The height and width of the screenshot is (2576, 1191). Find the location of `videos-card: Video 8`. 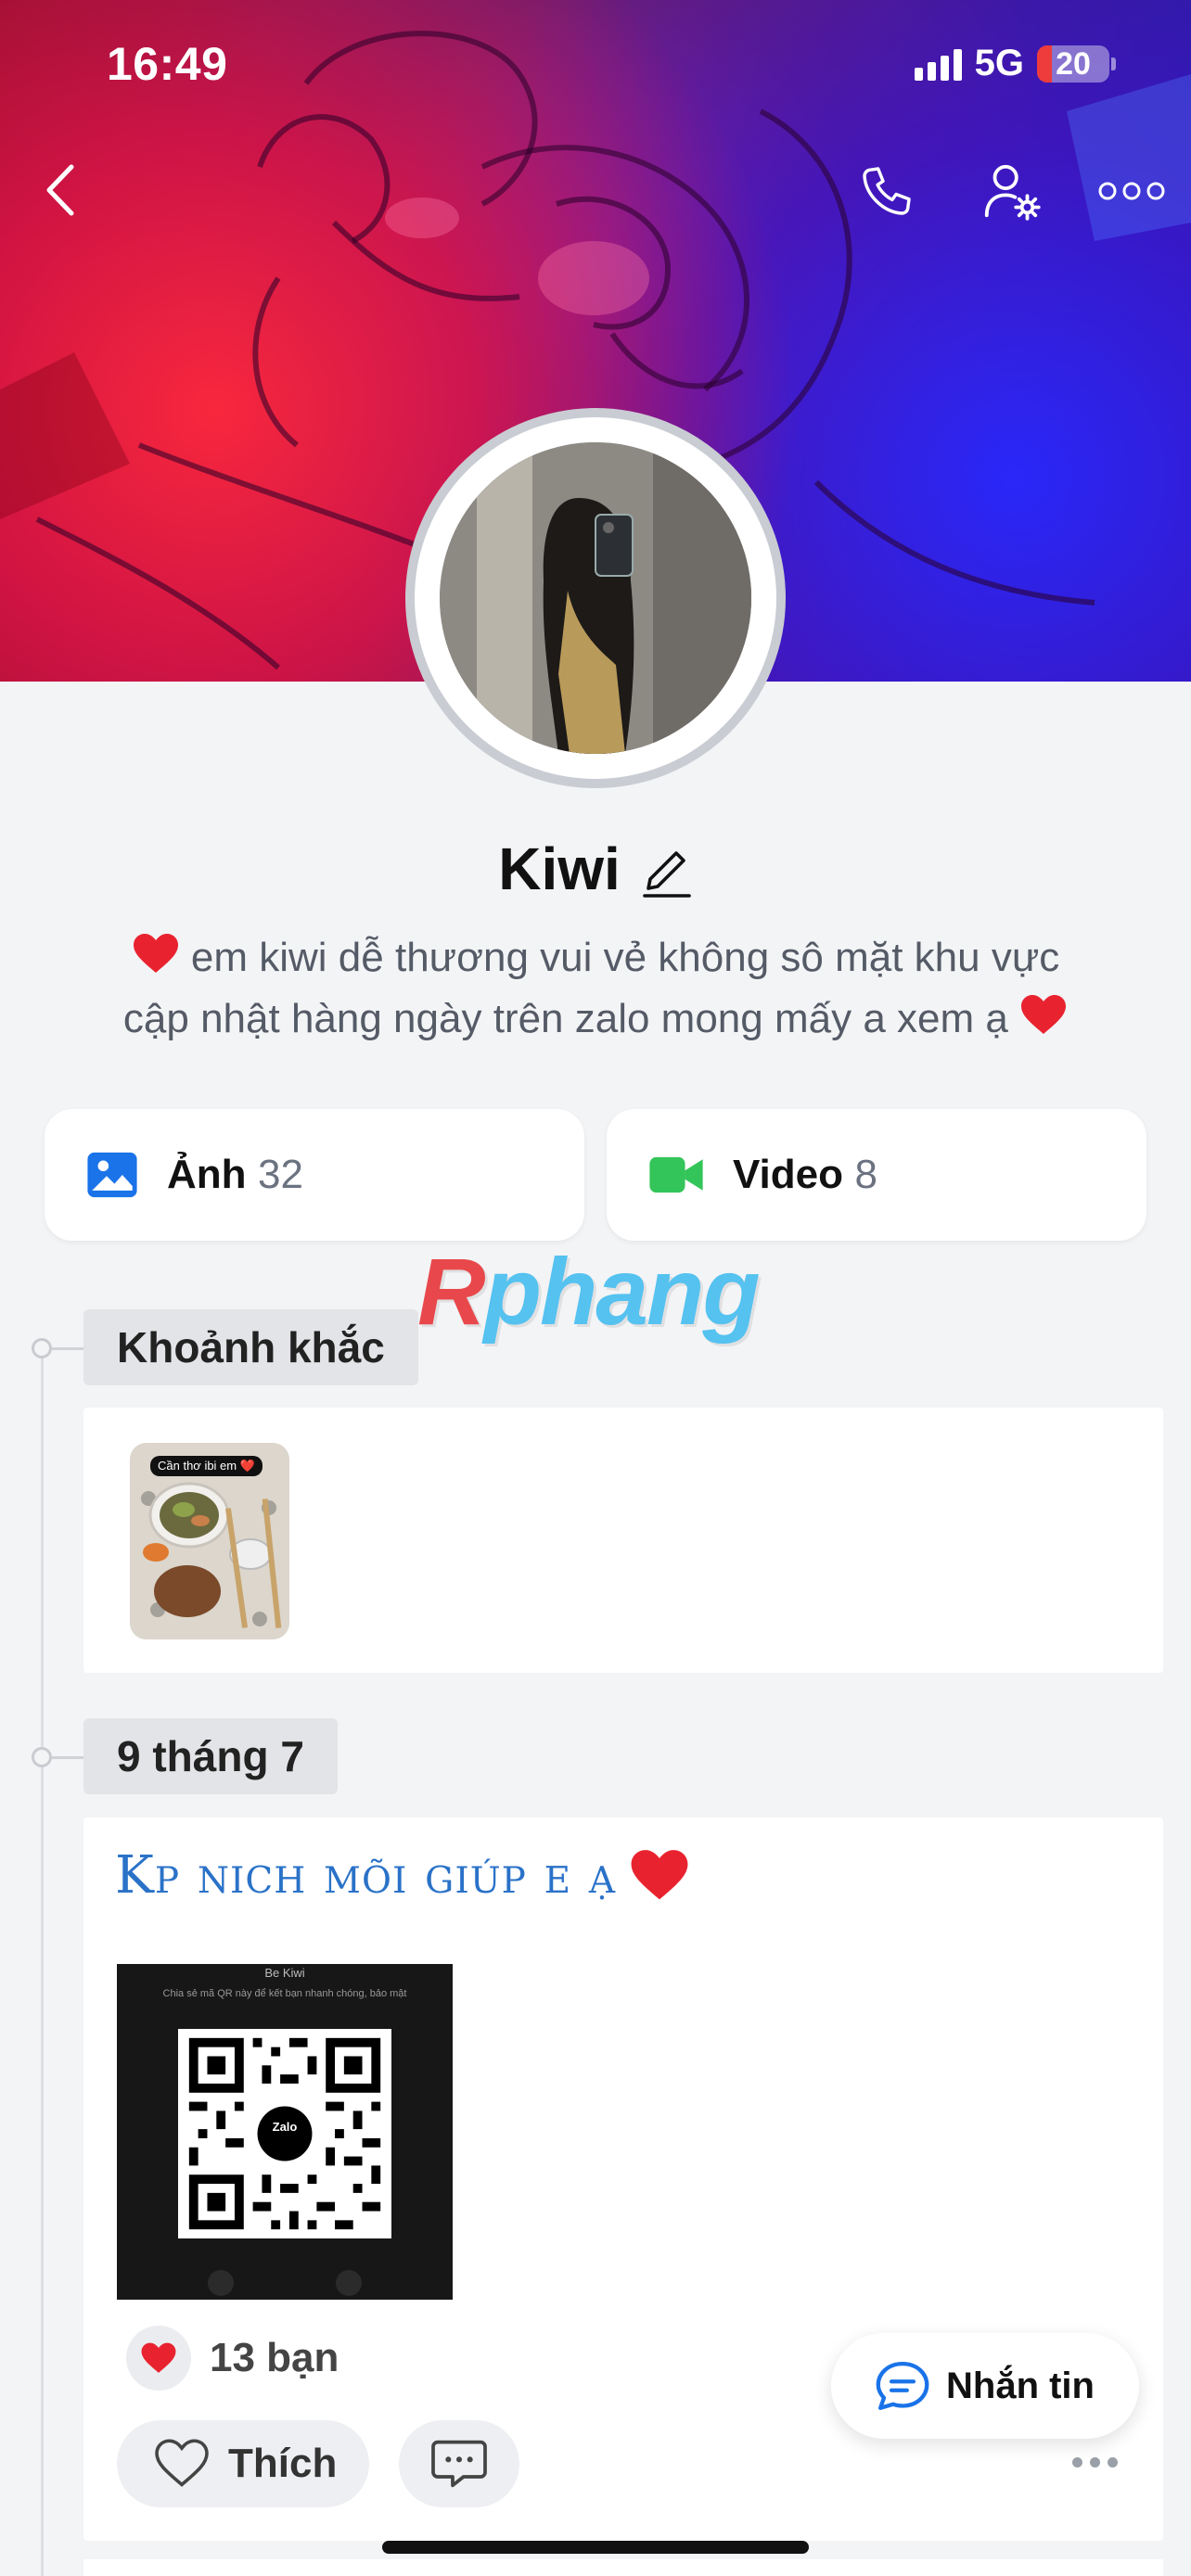

videos-card: Video 8 is located at coordinates (876, 1175).